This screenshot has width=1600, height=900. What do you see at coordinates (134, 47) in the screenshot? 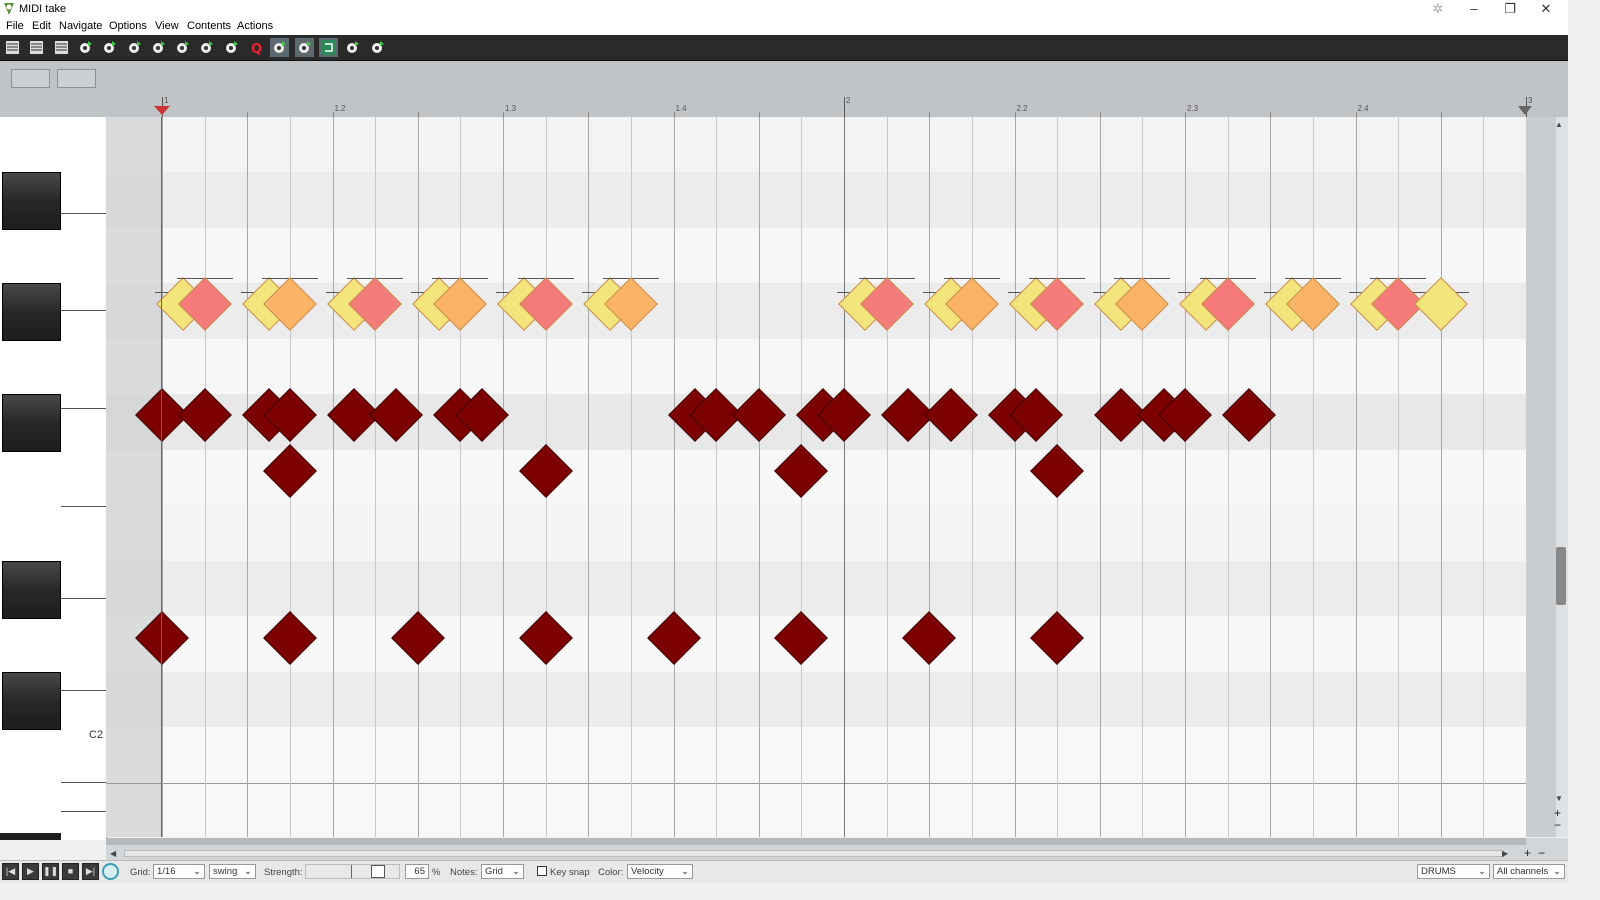
I see `humanize-icon` at bounding box center [134, 47].